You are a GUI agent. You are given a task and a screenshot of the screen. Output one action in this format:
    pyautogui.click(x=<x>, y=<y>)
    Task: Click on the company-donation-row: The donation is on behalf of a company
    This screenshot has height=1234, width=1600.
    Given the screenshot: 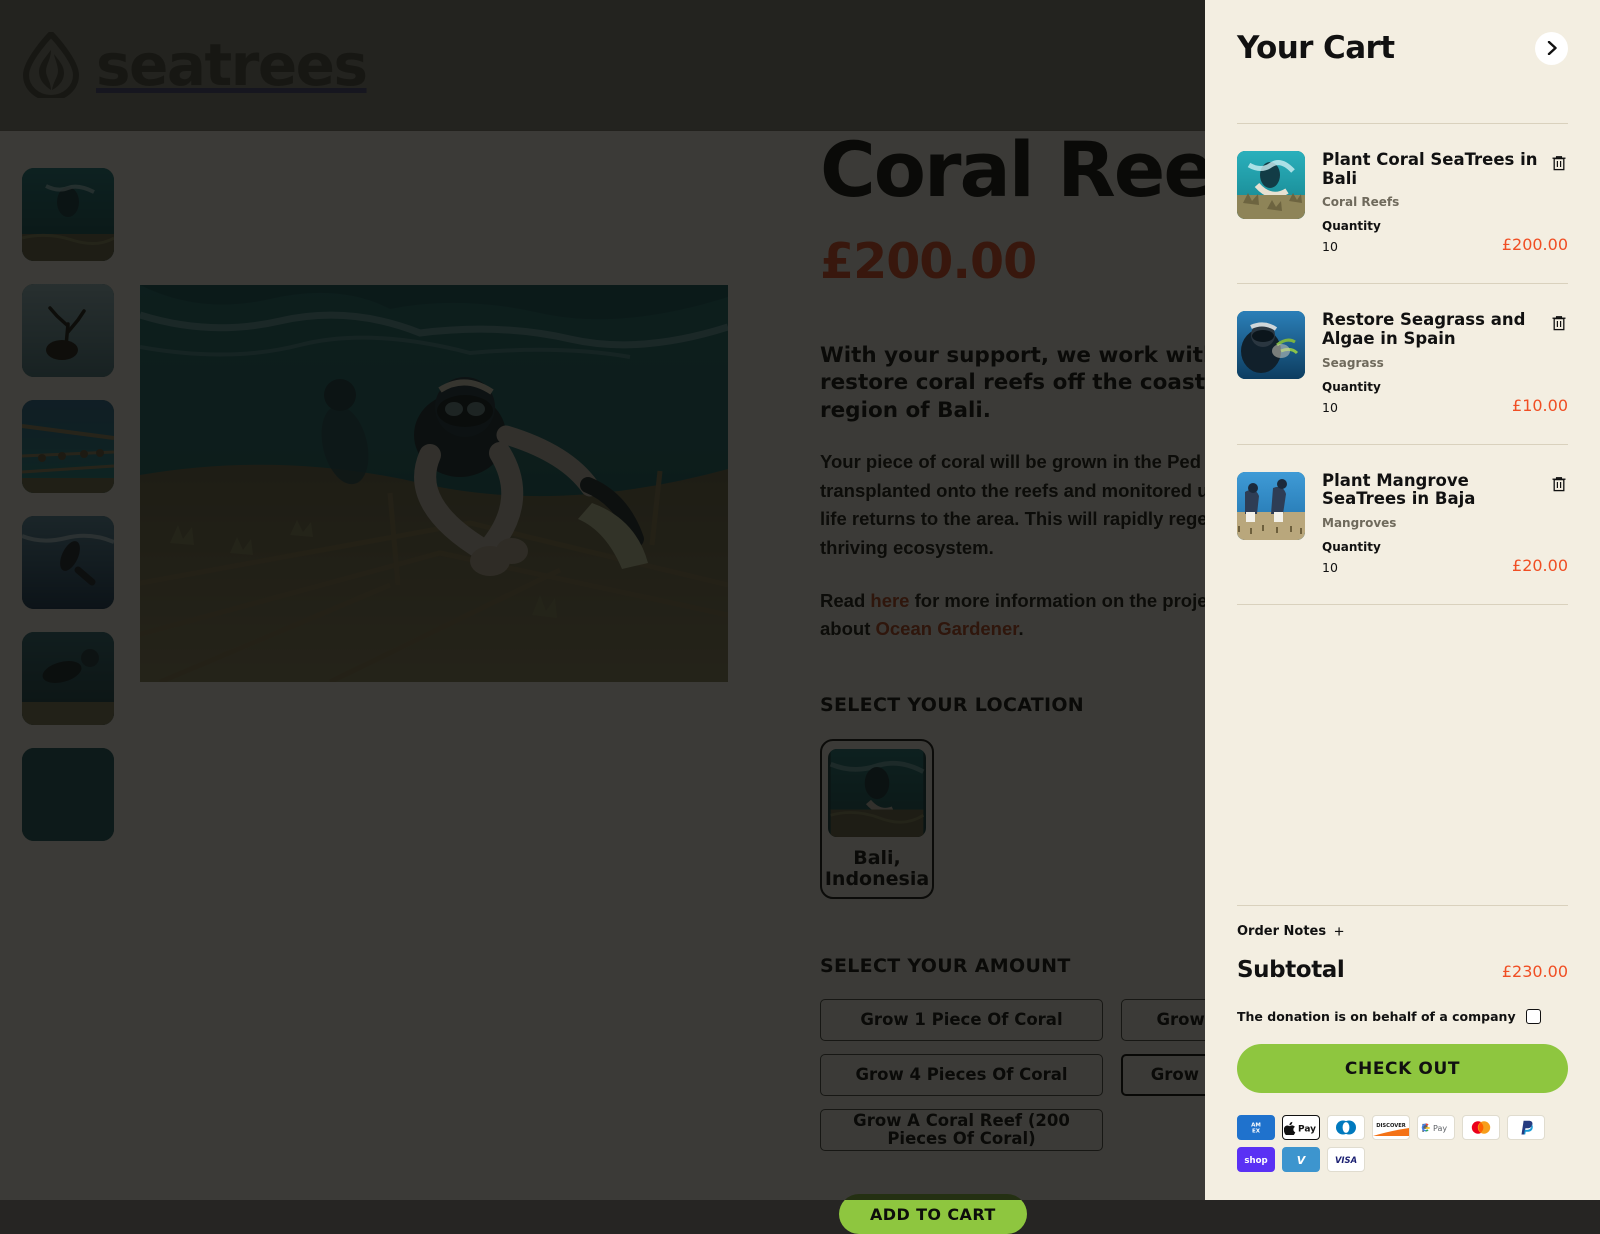 What is the action you would take?
    pyautogui.click(x=1402, y=1016)
    